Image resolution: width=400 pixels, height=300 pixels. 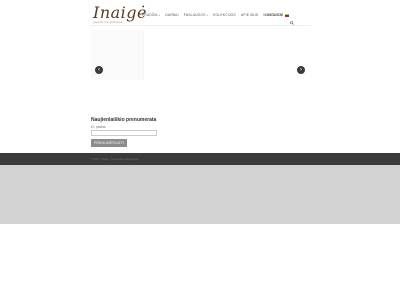 I want to click on header-divider, so click(x=201, y=25).